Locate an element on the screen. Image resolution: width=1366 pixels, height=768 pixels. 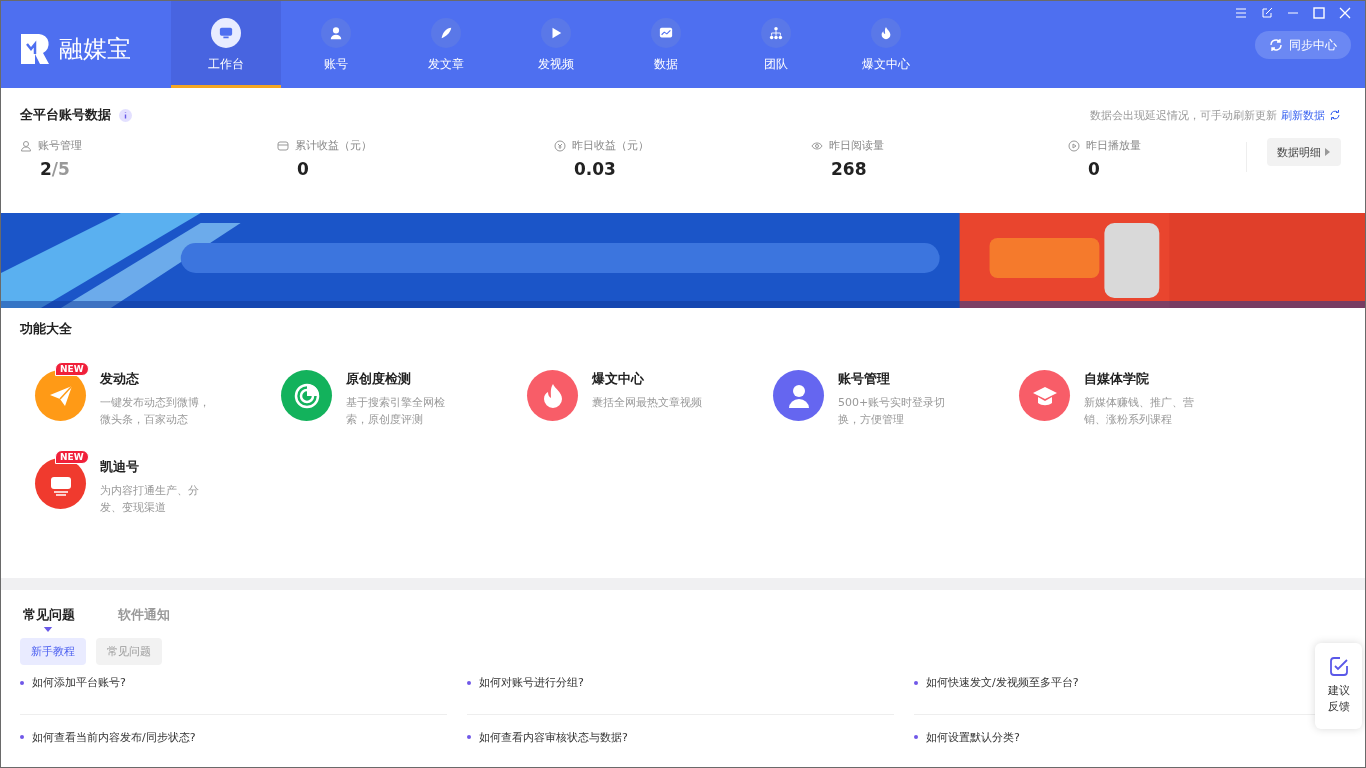
nav-tab: 爆文中心 is located at coordinates (886, 44).